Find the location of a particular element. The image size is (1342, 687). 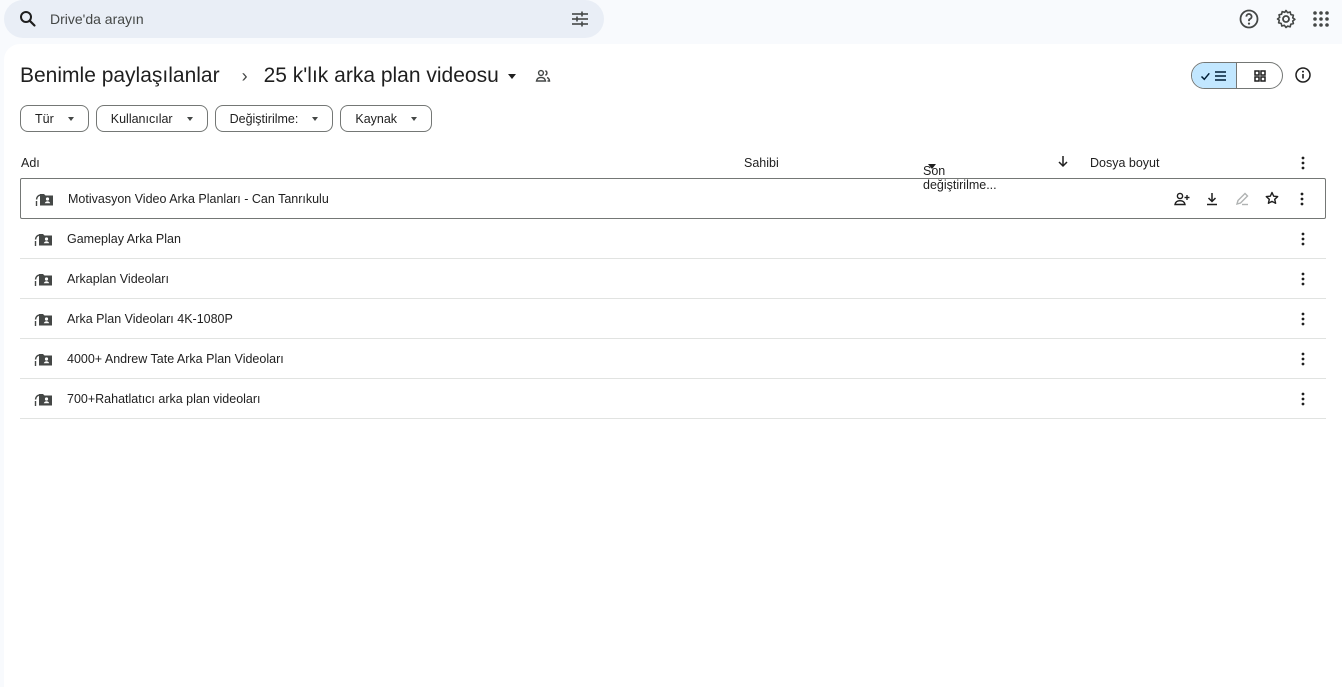

filter-people: Kullanıcılar is located at coordinates (151, 118).